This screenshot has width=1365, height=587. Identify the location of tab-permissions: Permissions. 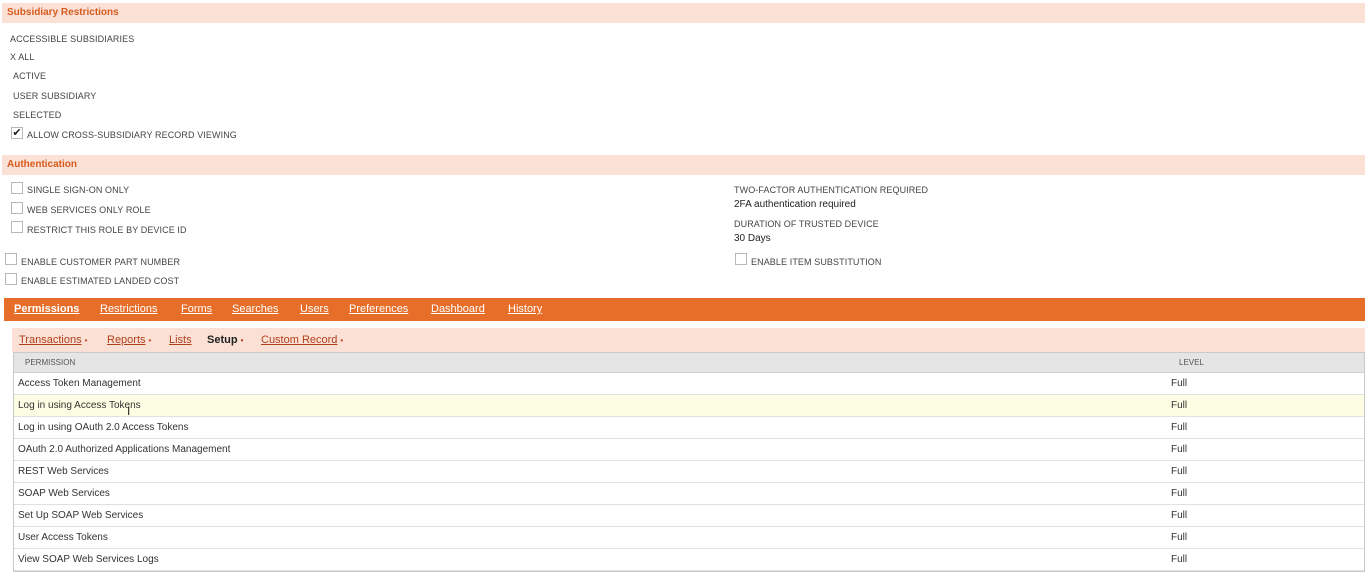
(46, 309).